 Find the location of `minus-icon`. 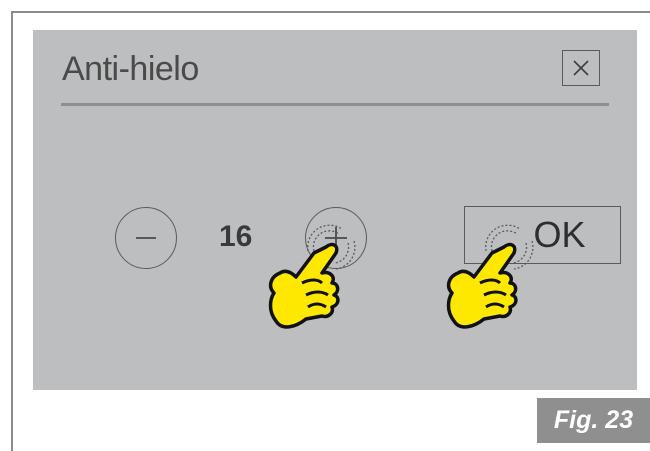

minus-icon is located at coordinates (146, 238).